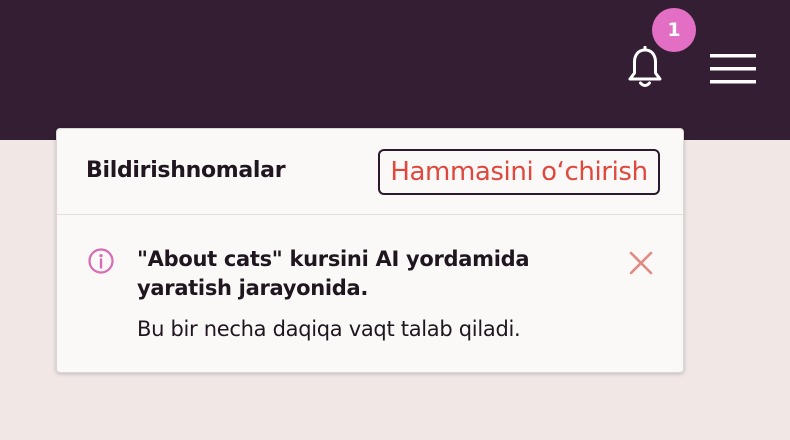 The height and width of the screenshot is (440, 790). I want to click on notifications-panel-title: Bildirishnomalar, so click(186, 170).